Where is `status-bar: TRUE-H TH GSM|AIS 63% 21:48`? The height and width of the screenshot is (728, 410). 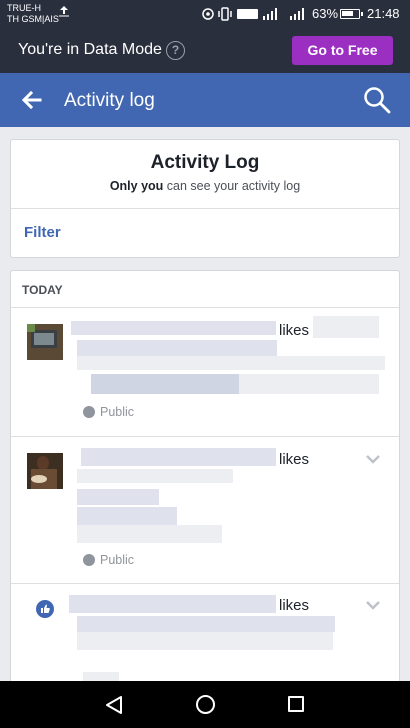
status-bar: TRUE-H TH GSM|AIS 63% 21:48 is located at coordinates (205, 14).